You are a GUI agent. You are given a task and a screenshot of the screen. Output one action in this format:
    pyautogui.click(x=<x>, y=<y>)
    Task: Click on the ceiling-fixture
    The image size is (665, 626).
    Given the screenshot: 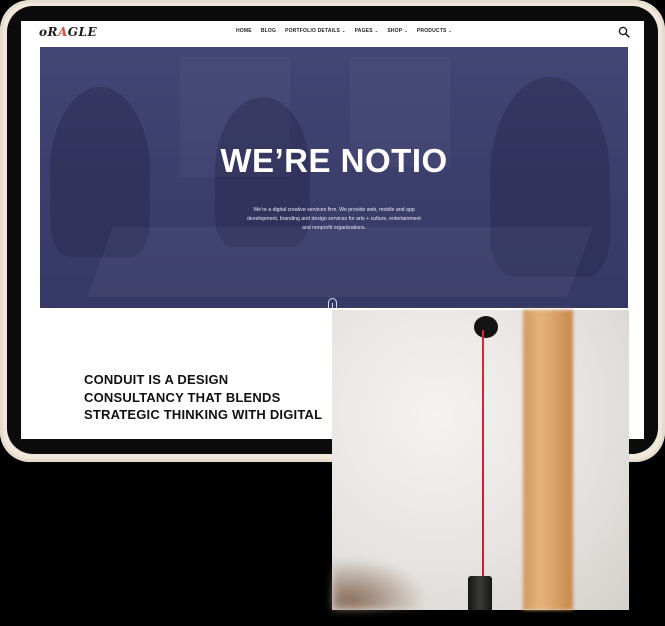 What is the action you would take?
    pyautogui.click(x=486, y=327)
    